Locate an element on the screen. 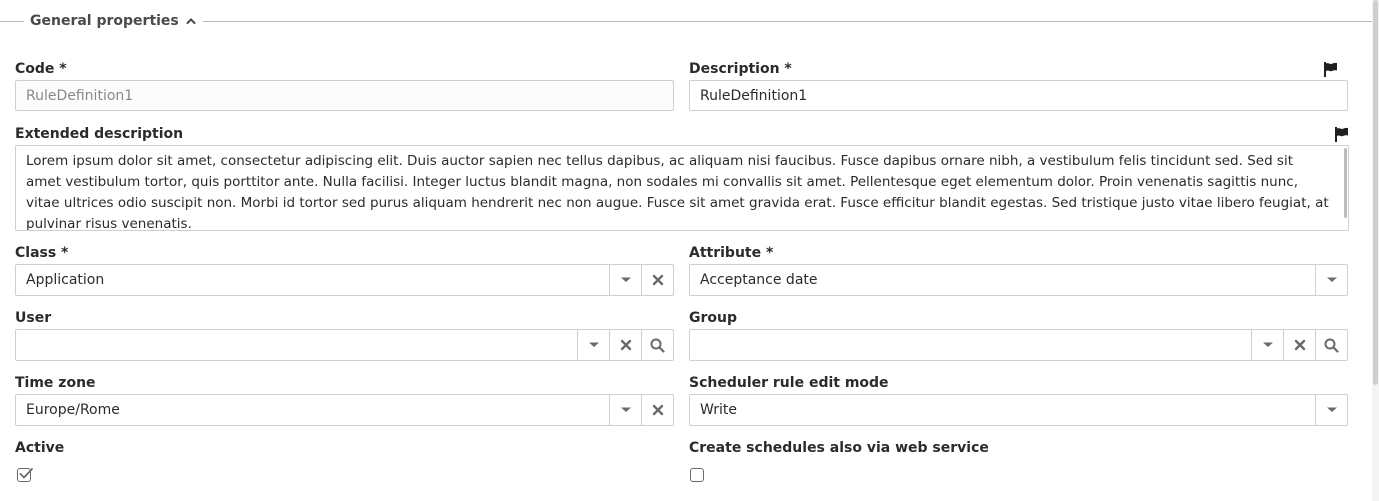 Image resolution: width=1379 pixels, height=501 pixels. group-search-button is located at coordinates (1331, 345).